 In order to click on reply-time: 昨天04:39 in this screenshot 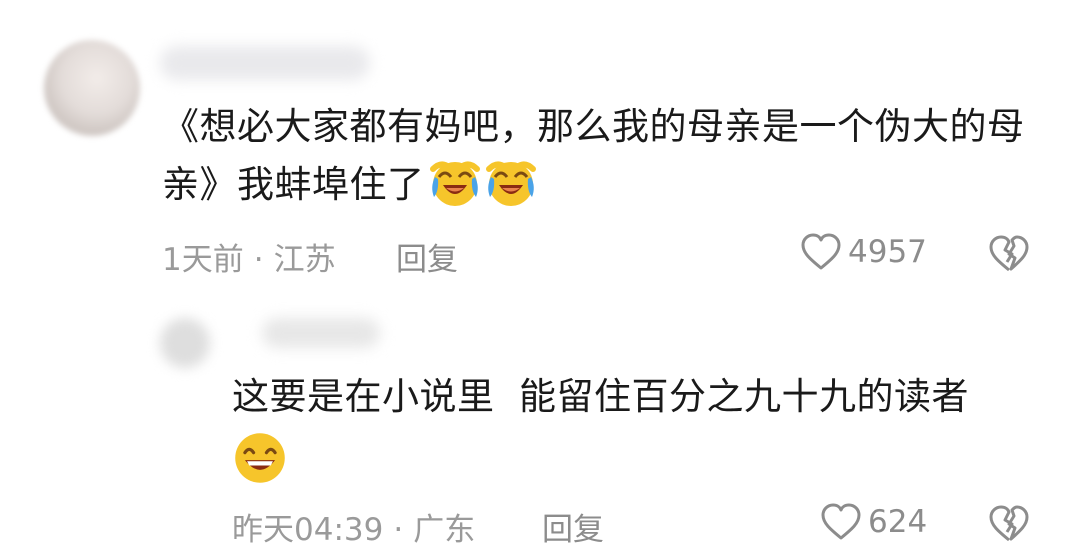, I will do `click(308, 530)`.